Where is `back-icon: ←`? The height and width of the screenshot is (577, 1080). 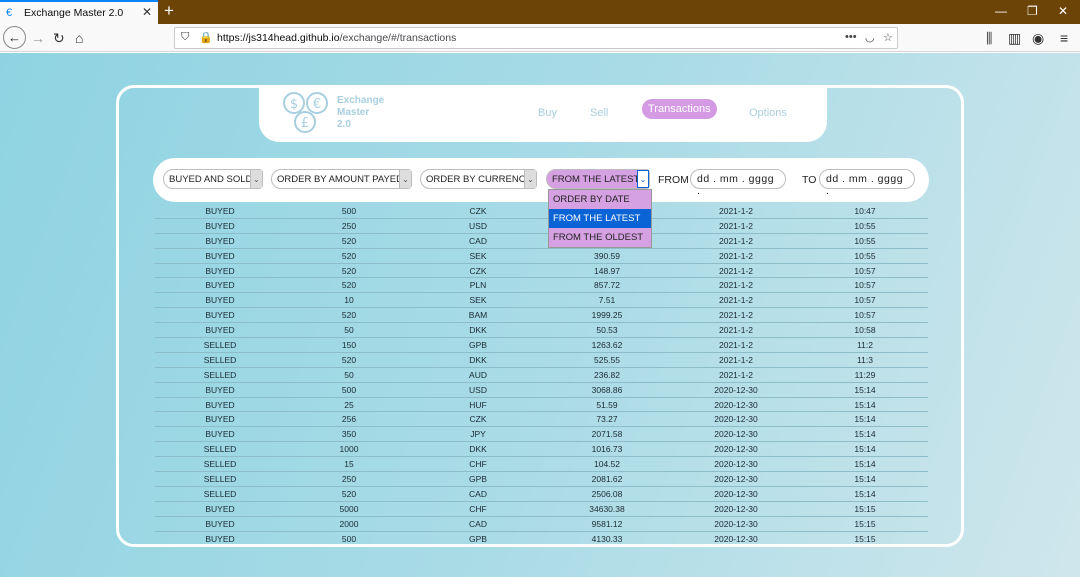
back-icon: ← is located at coordinates (14, 37).